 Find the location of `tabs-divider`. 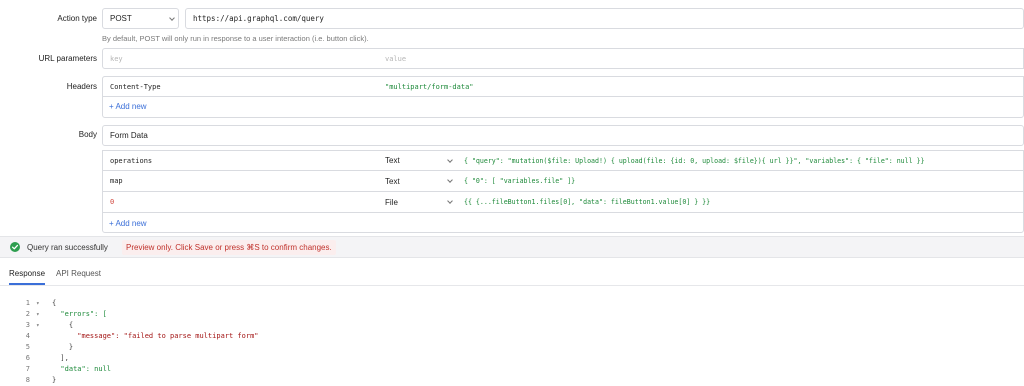

tabs-divider is located at coordinates (512, 285).